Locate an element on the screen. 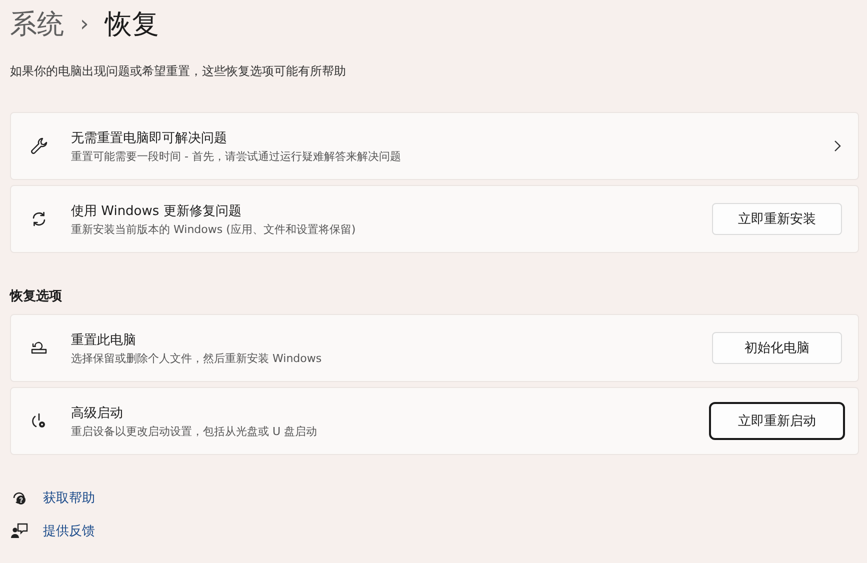 This screenshot has height=563, width=867. section-heading: 恢复选项 is located at coordinates (36, 296).